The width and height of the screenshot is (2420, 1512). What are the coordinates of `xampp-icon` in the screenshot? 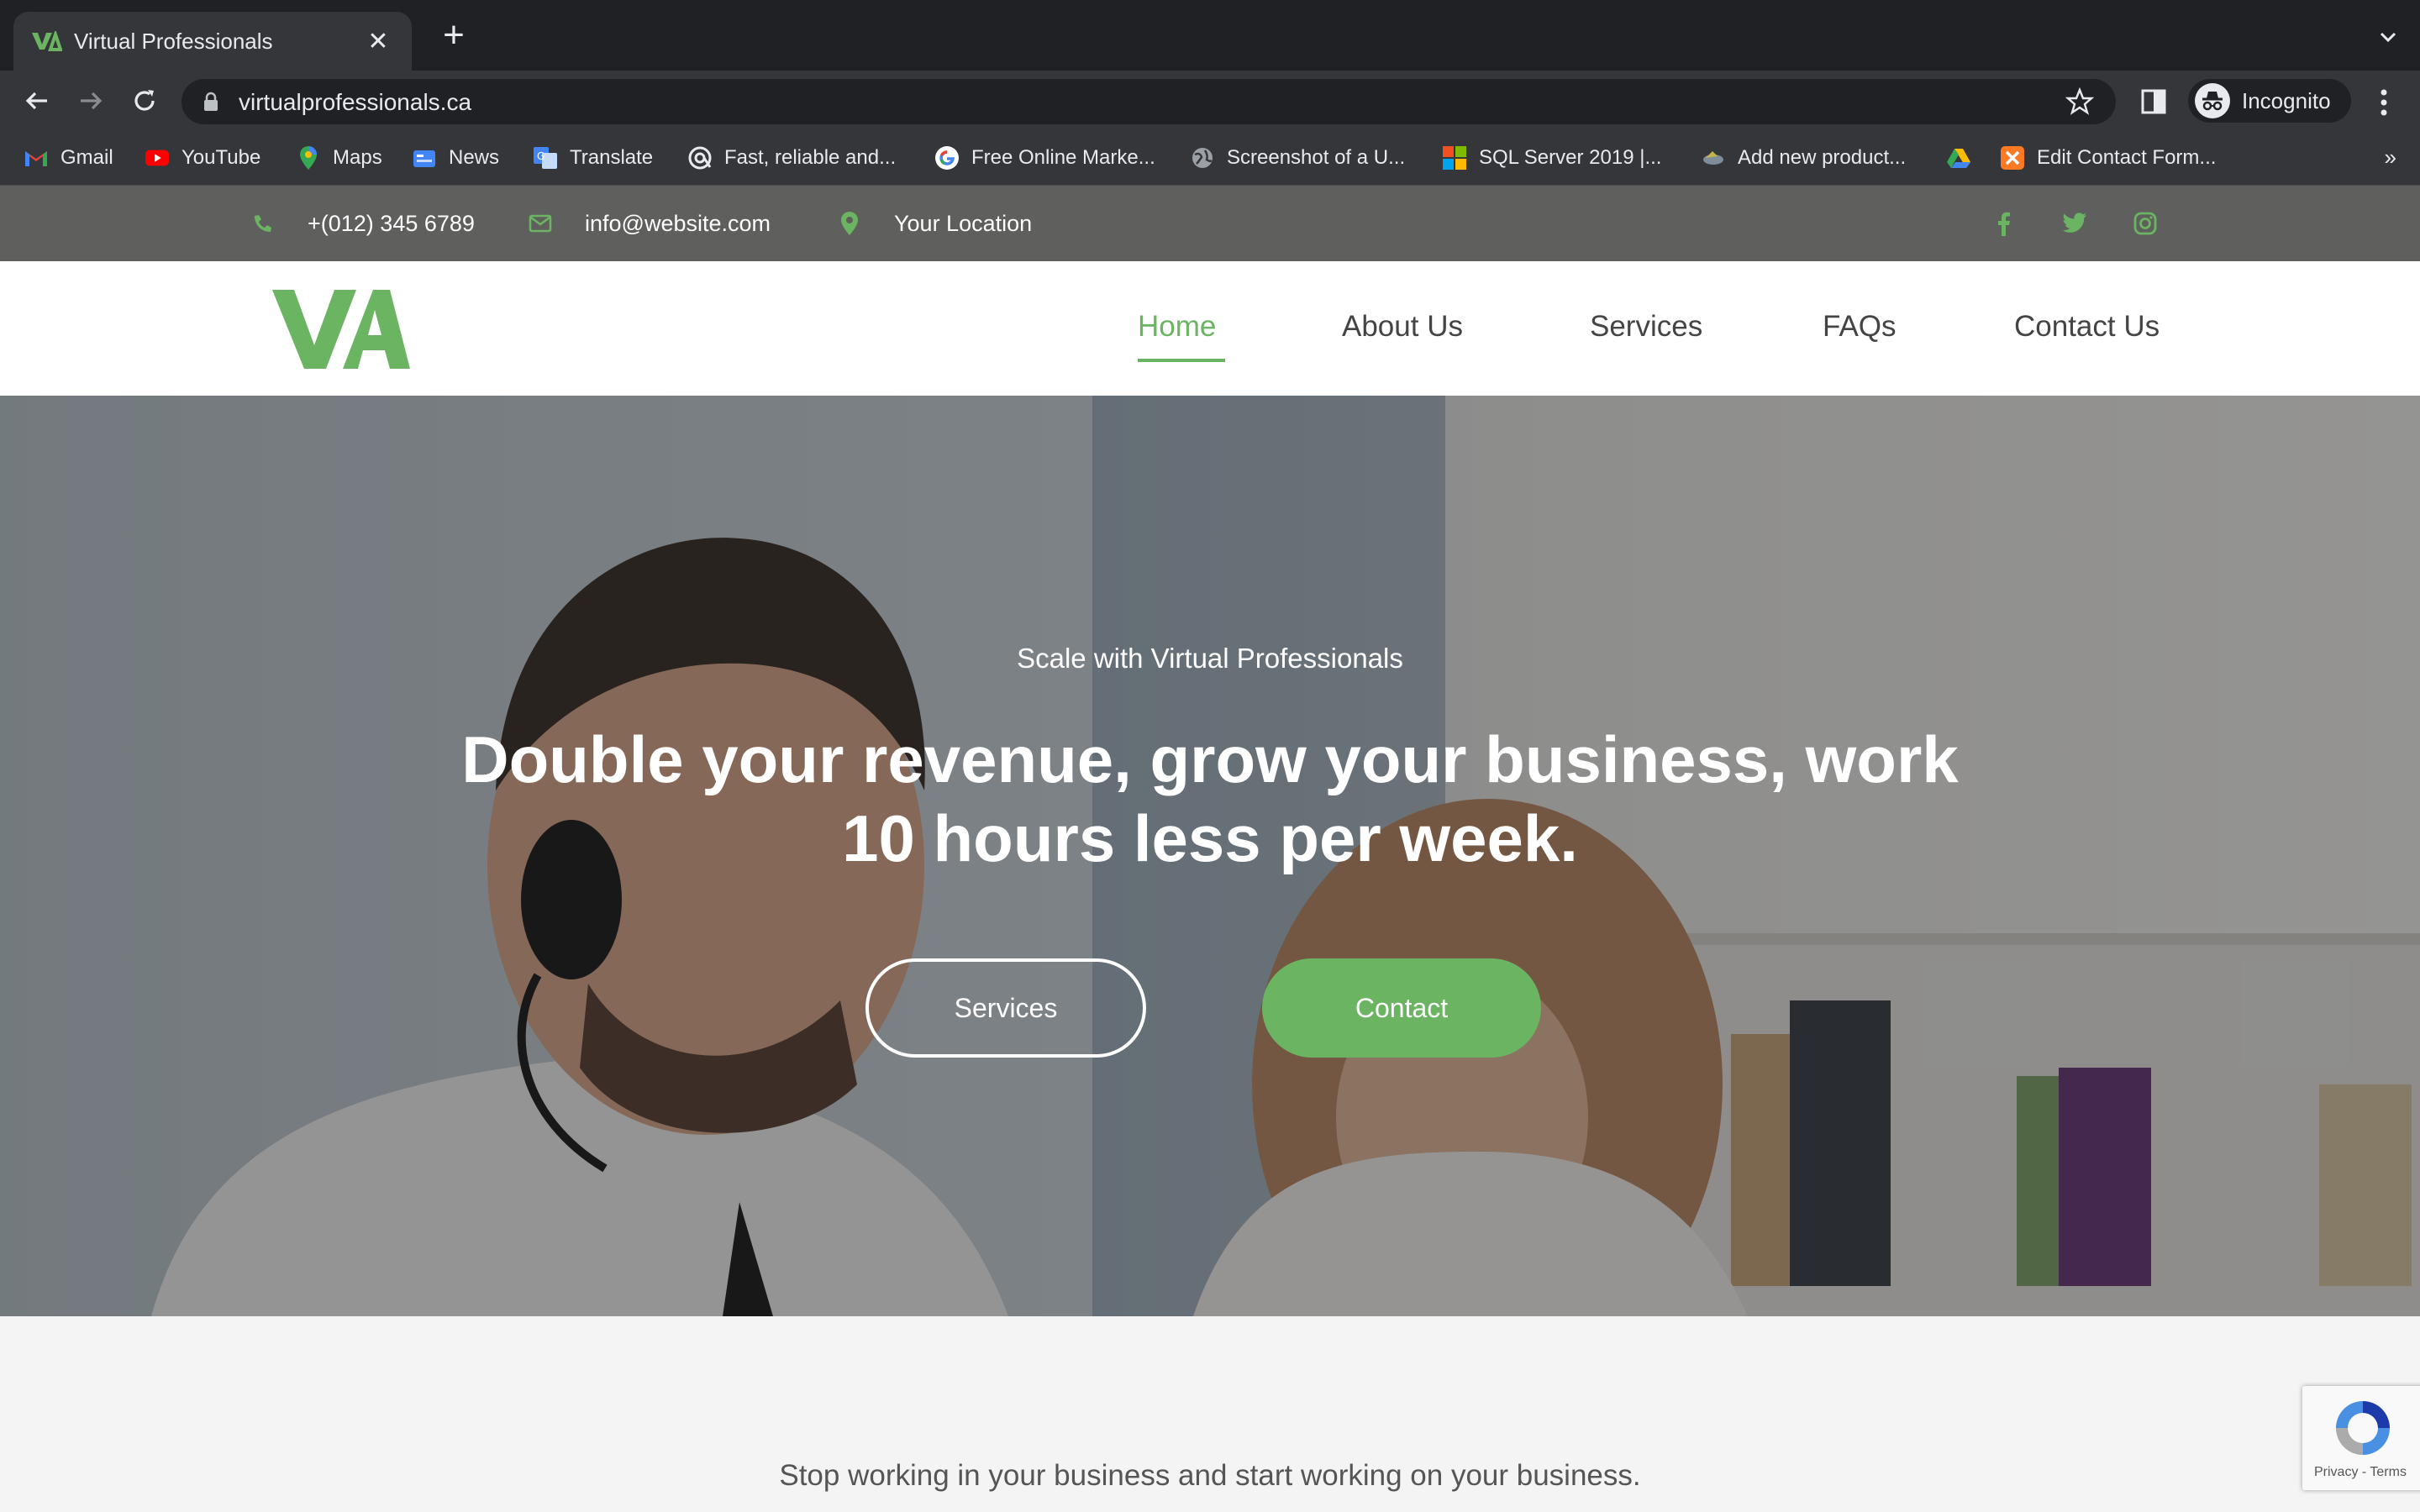 It's located at (2012, 158).